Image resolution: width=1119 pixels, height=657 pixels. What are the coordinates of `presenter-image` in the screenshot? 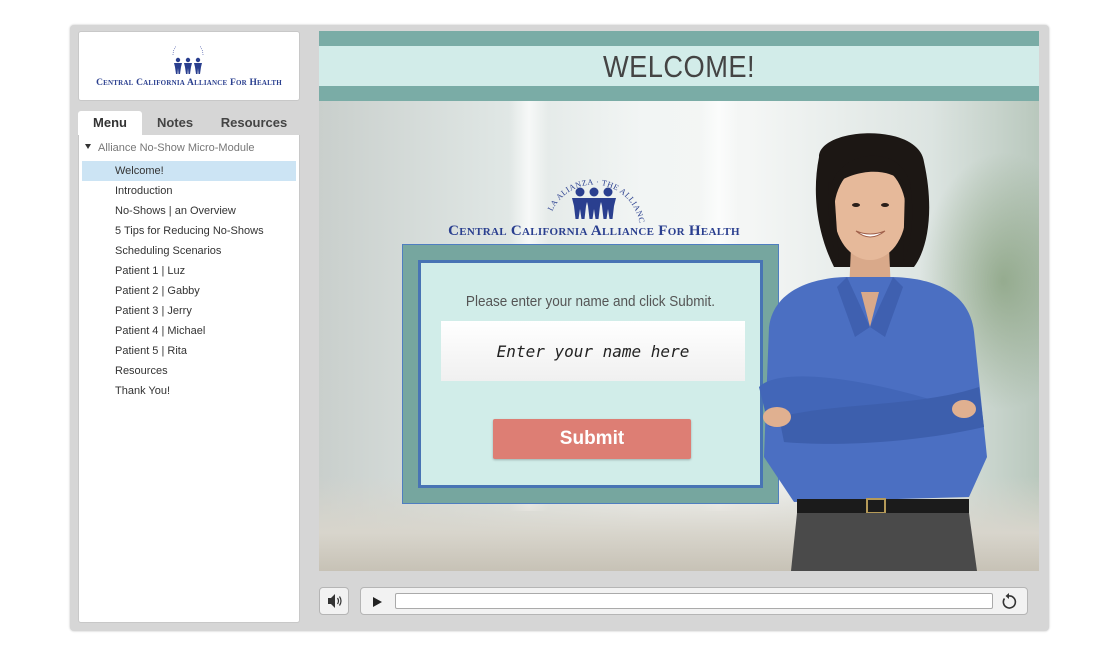 It's located at (873, 352).